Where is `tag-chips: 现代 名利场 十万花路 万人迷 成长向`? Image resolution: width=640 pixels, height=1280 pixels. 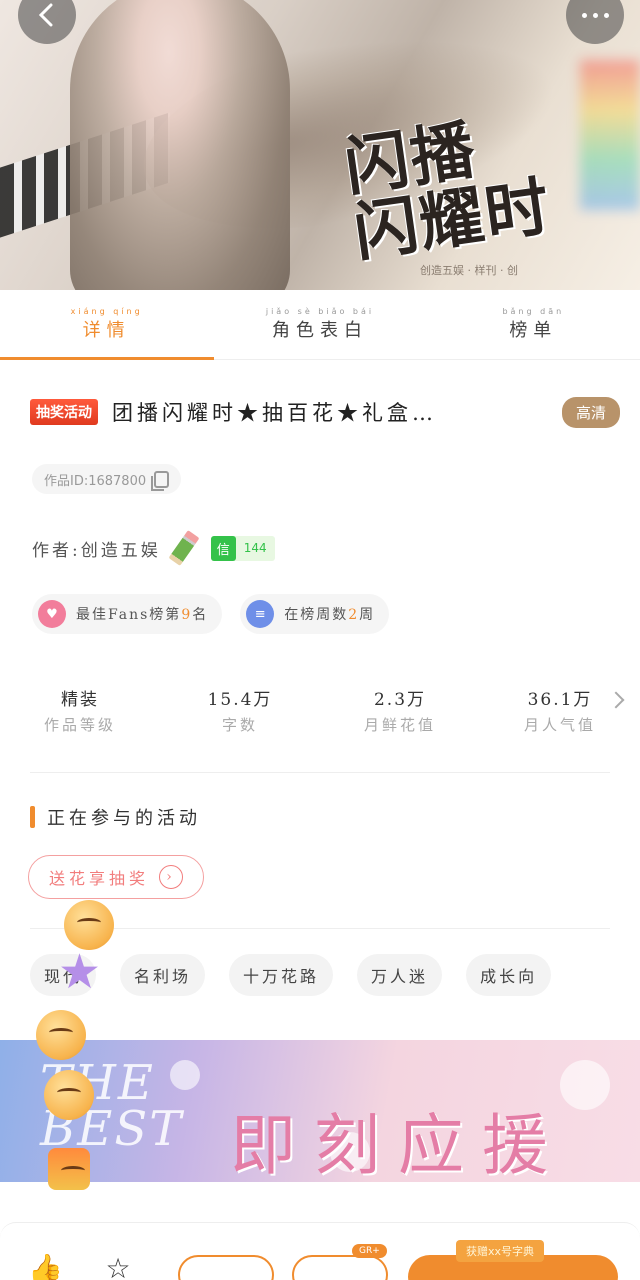
tag-chips: 现代 名利场 十万花路 万人迷 成长向 is located at coordinates (330, 975).